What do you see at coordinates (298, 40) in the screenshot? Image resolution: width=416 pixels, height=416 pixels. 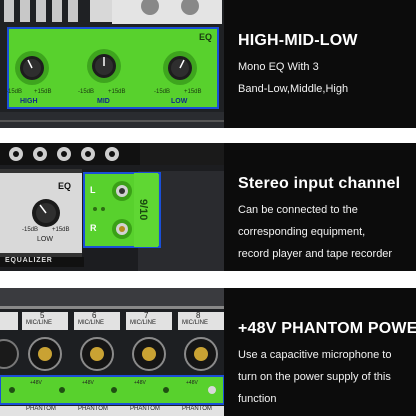 I see `feature-title: HIGH-MID-LOW` at bounding box center [298, 40].